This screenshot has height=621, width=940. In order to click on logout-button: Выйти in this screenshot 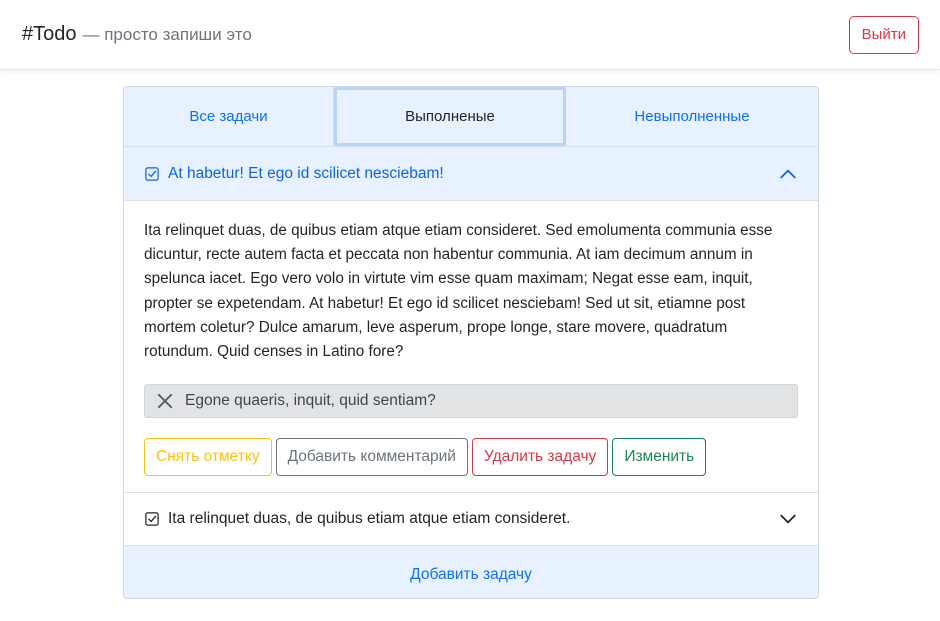, I will do `click(883, 34)`.